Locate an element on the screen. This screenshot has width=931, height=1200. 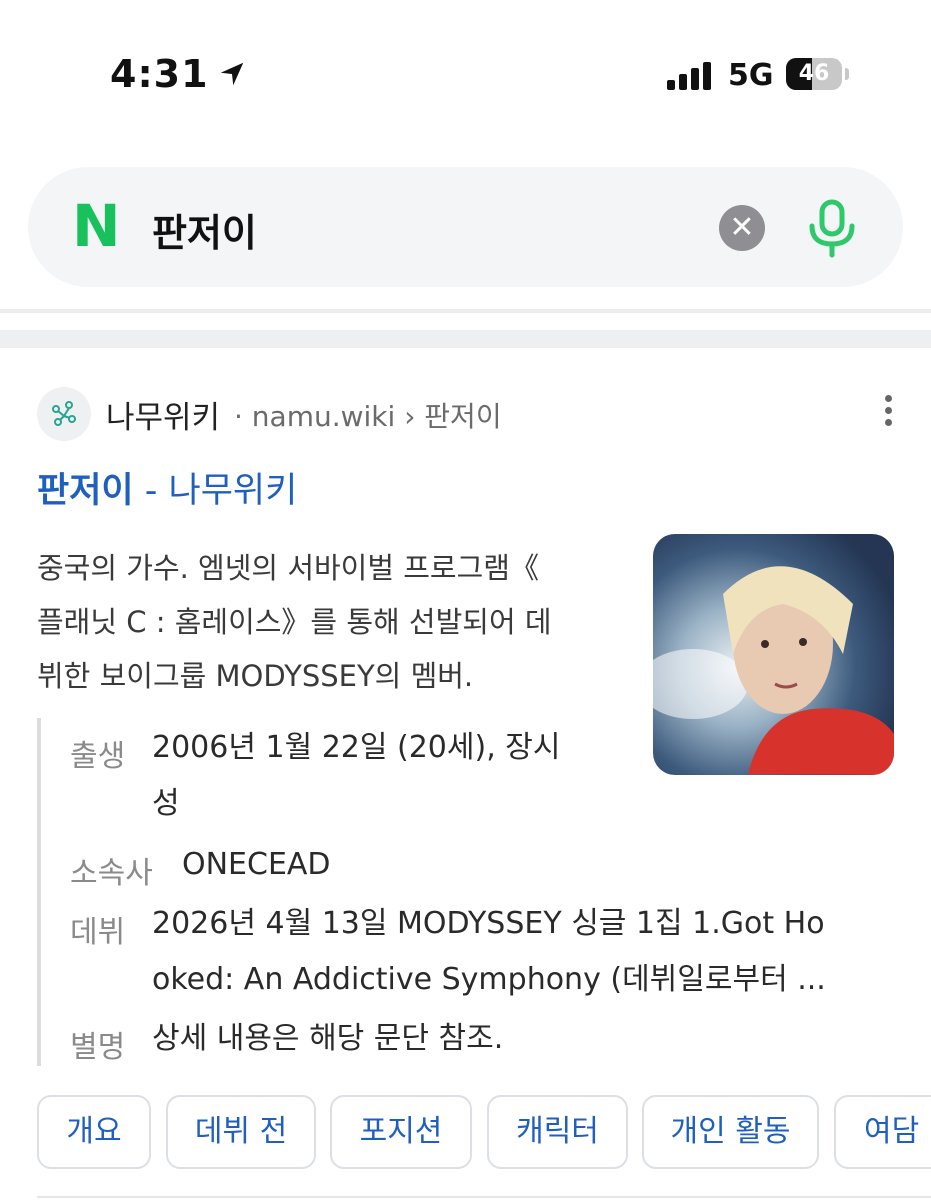
network-type: 5G is located at coordinates (751, 75).